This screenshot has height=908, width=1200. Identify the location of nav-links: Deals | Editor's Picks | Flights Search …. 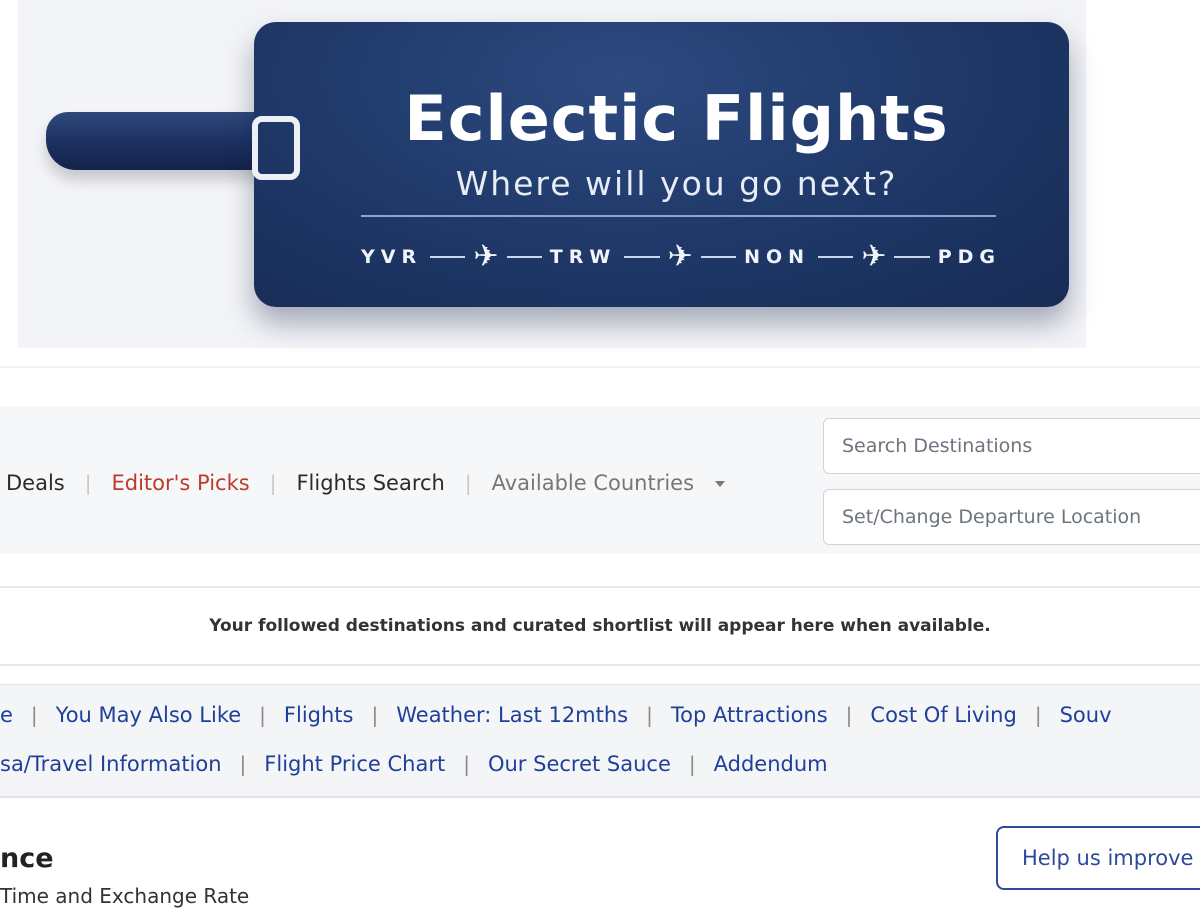
(365, 483).